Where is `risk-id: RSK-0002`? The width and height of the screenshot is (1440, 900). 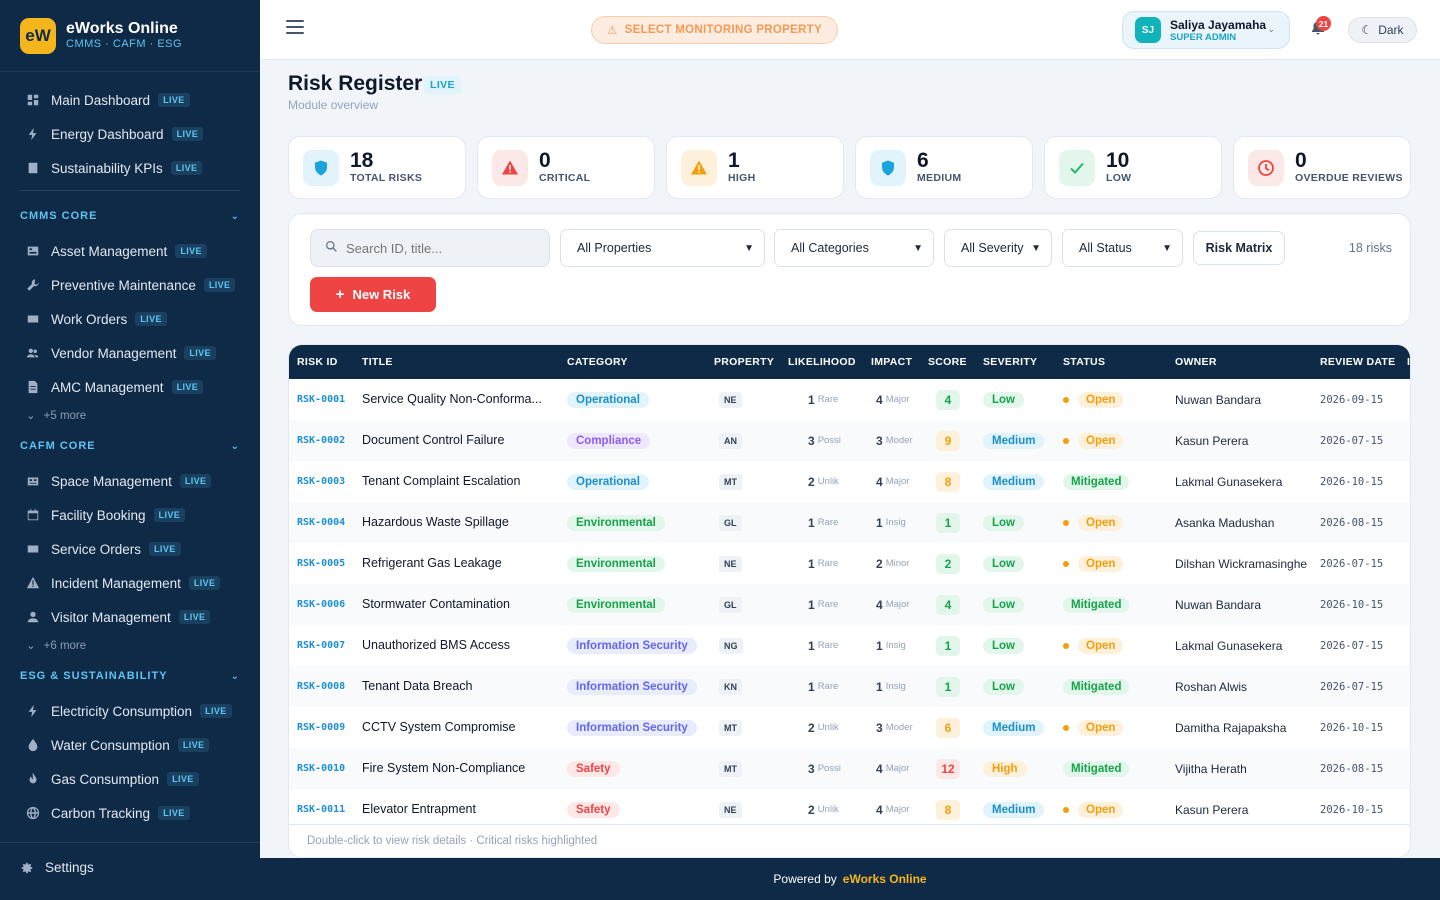
risk-id: RSK-0002 is located at coordinates (321, 440).